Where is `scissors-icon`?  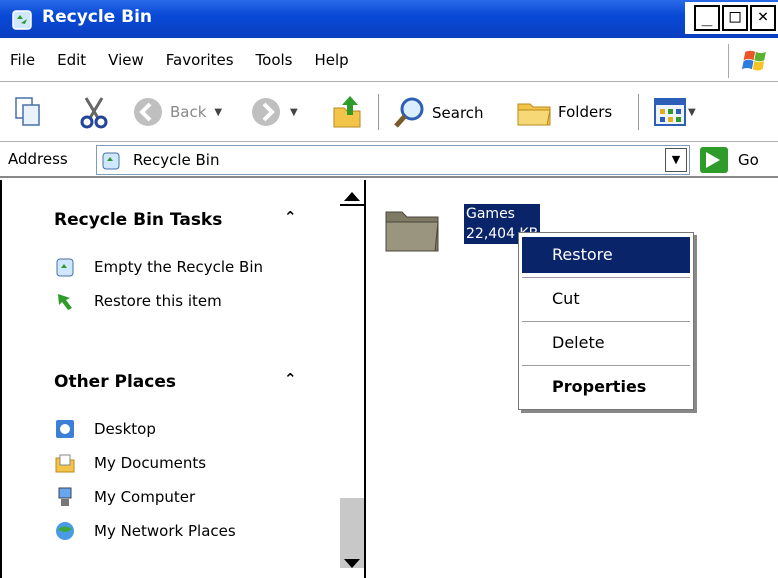 scissors-icon is located at coordinates (94, 113).